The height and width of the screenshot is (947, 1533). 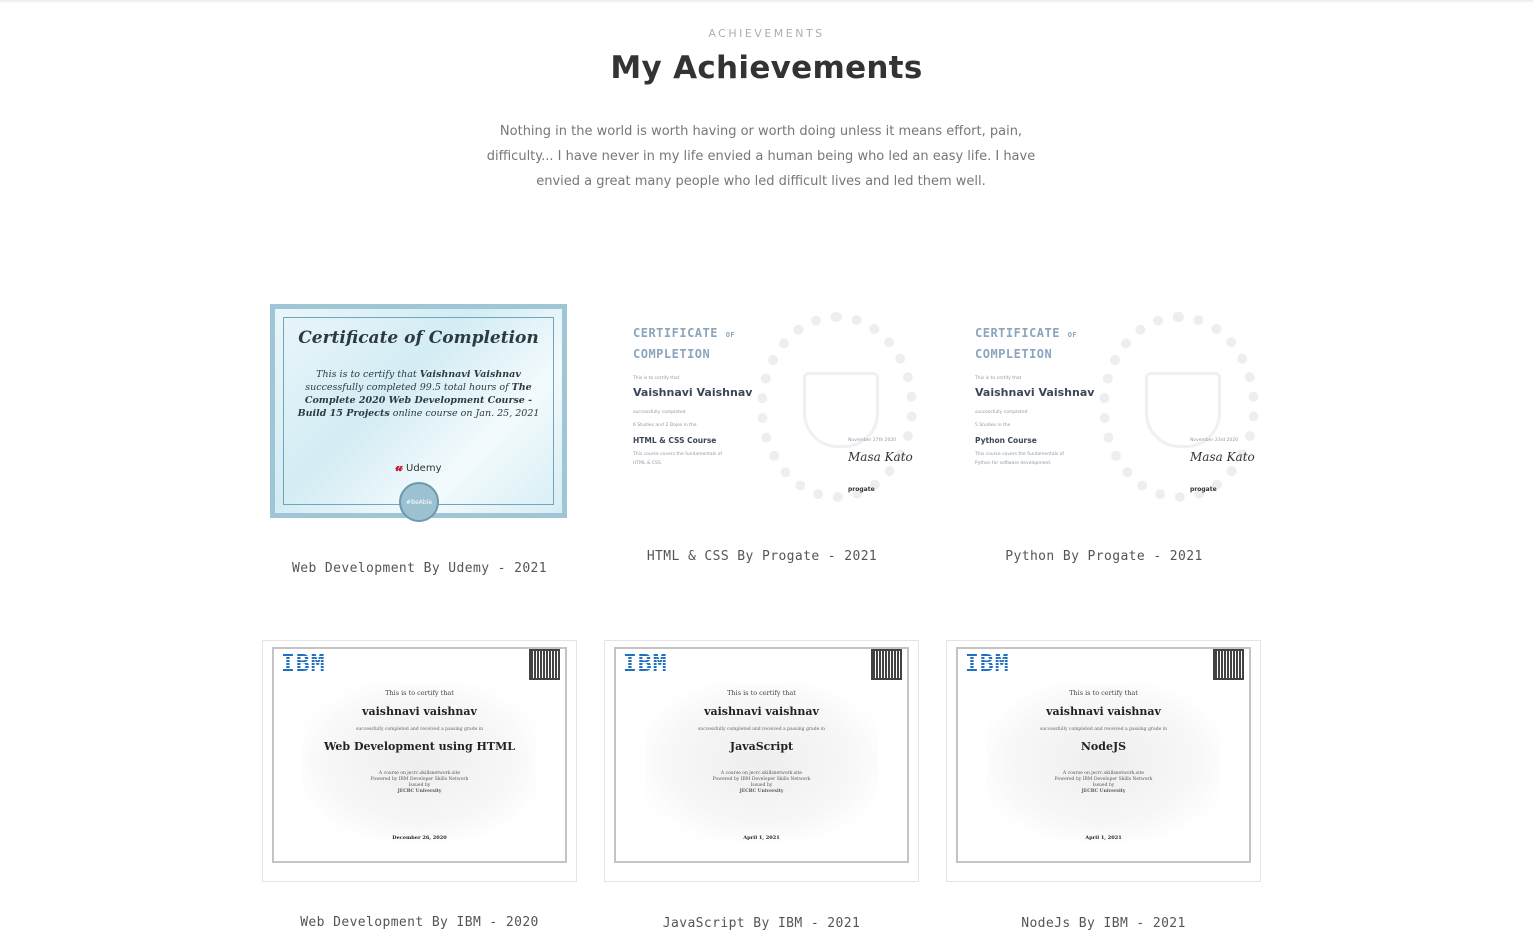 I want to click on achievement-caption: Web Development By IBM - 2020, so click(x=419, y=922).